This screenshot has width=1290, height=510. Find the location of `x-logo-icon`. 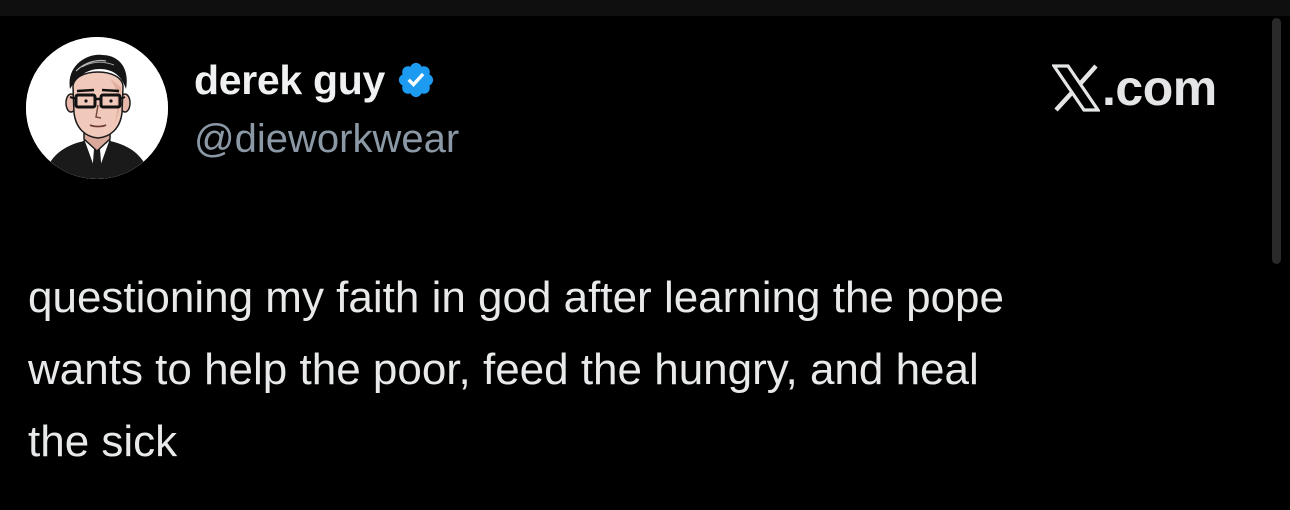

x-logo-icon is located at coordinates (1076, 88).